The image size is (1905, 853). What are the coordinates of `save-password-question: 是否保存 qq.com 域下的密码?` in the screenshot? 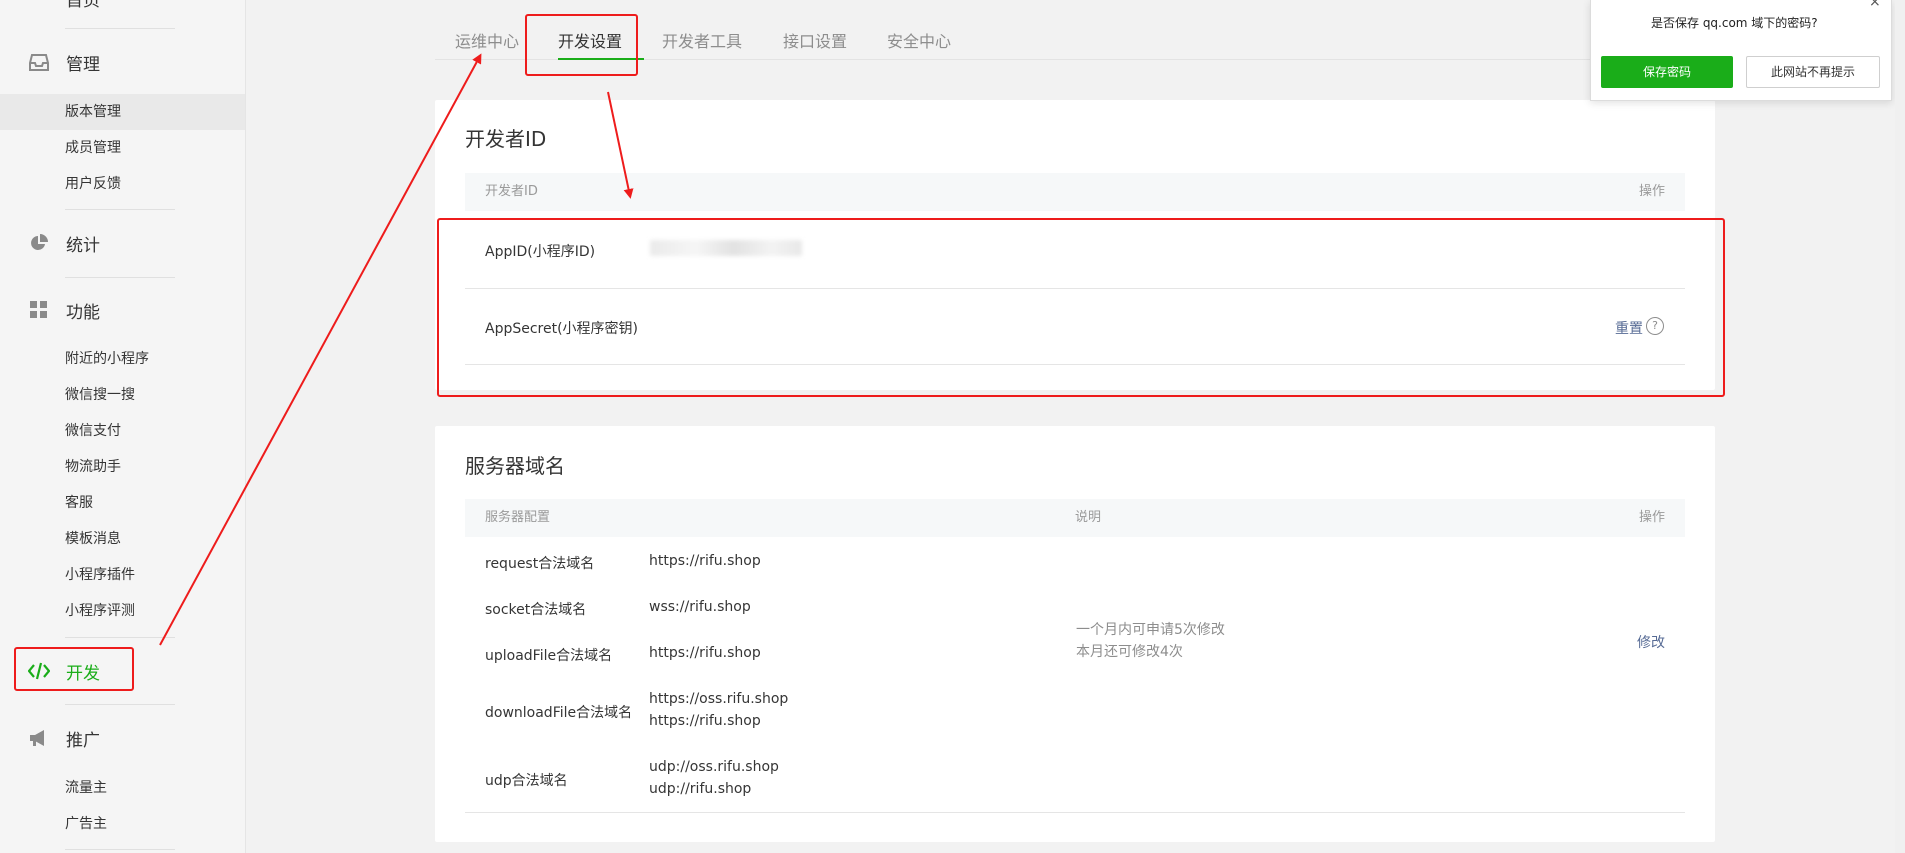 It's located at (1734, 23).